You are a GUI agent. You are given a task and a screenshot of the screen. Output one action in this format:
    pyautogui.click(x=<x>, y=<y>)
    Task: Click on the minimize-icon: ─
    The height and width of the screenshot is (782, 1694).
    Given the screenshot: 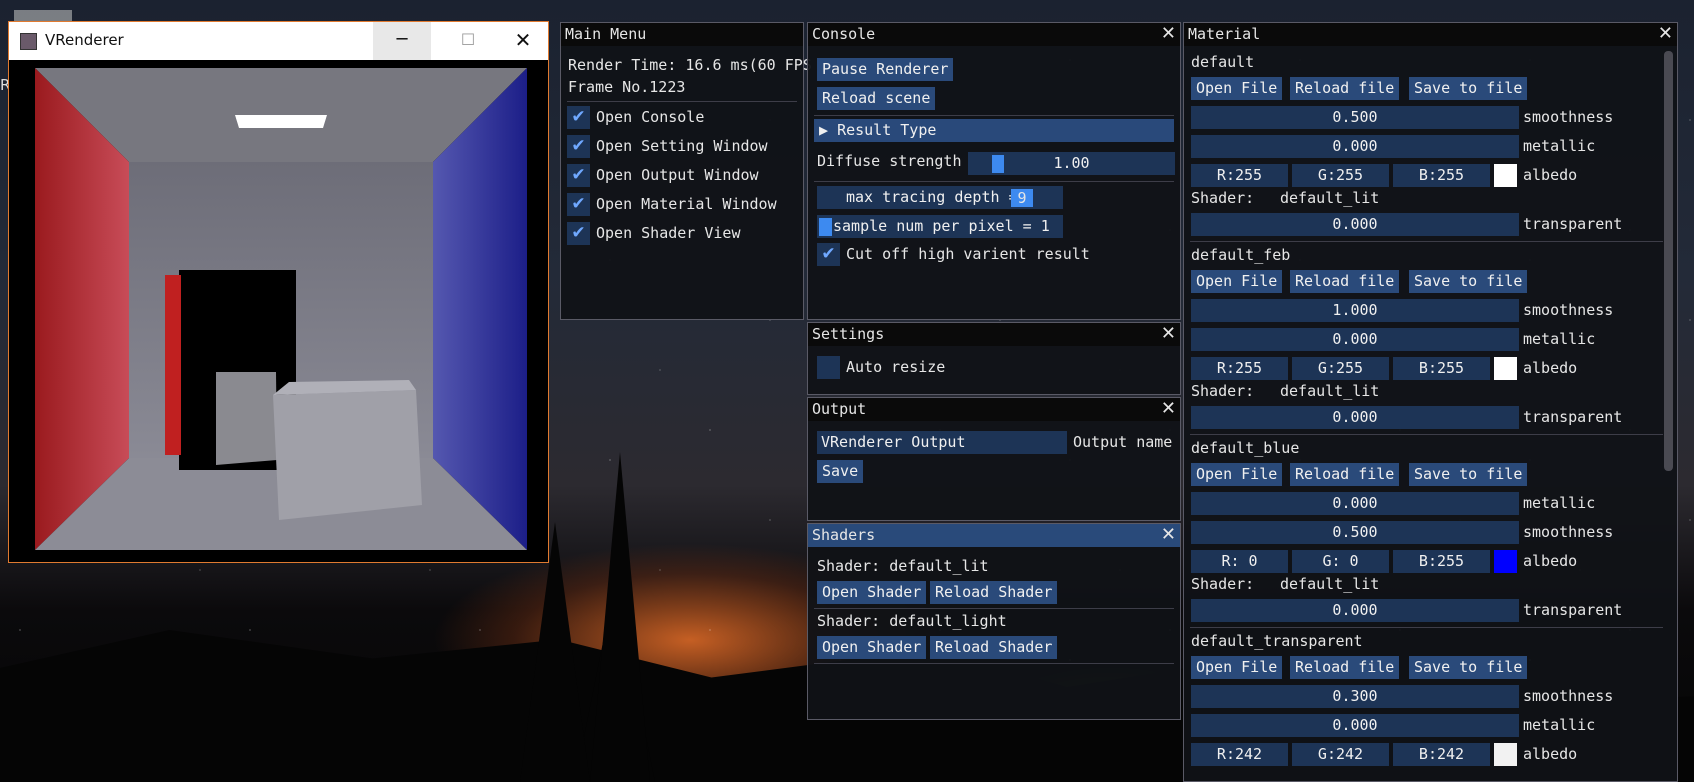 What is the action you would take?
    pyautogui.click(x=402, y=41)
    